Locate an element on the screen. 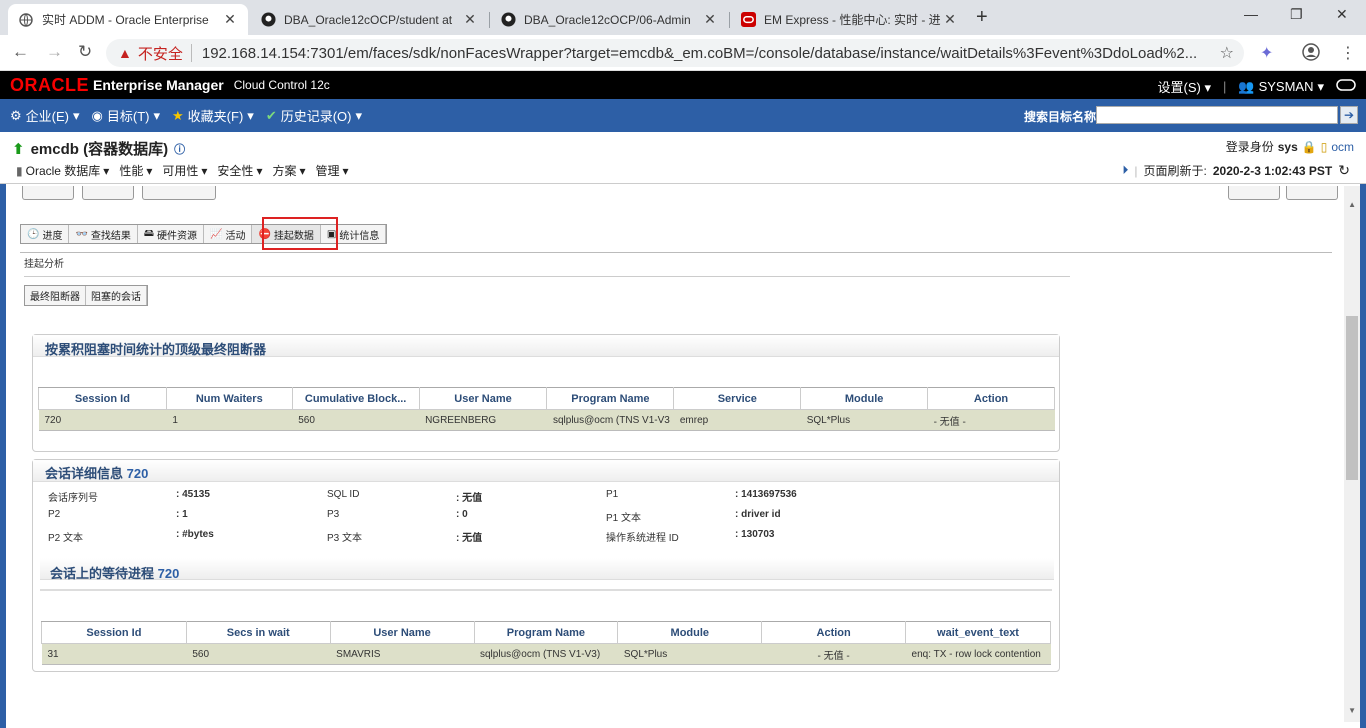 Image resolution: width=1366 pixels, height=728 pixels. hang-analysis-label: 挂起分析 is located at coordinates (44, 264).